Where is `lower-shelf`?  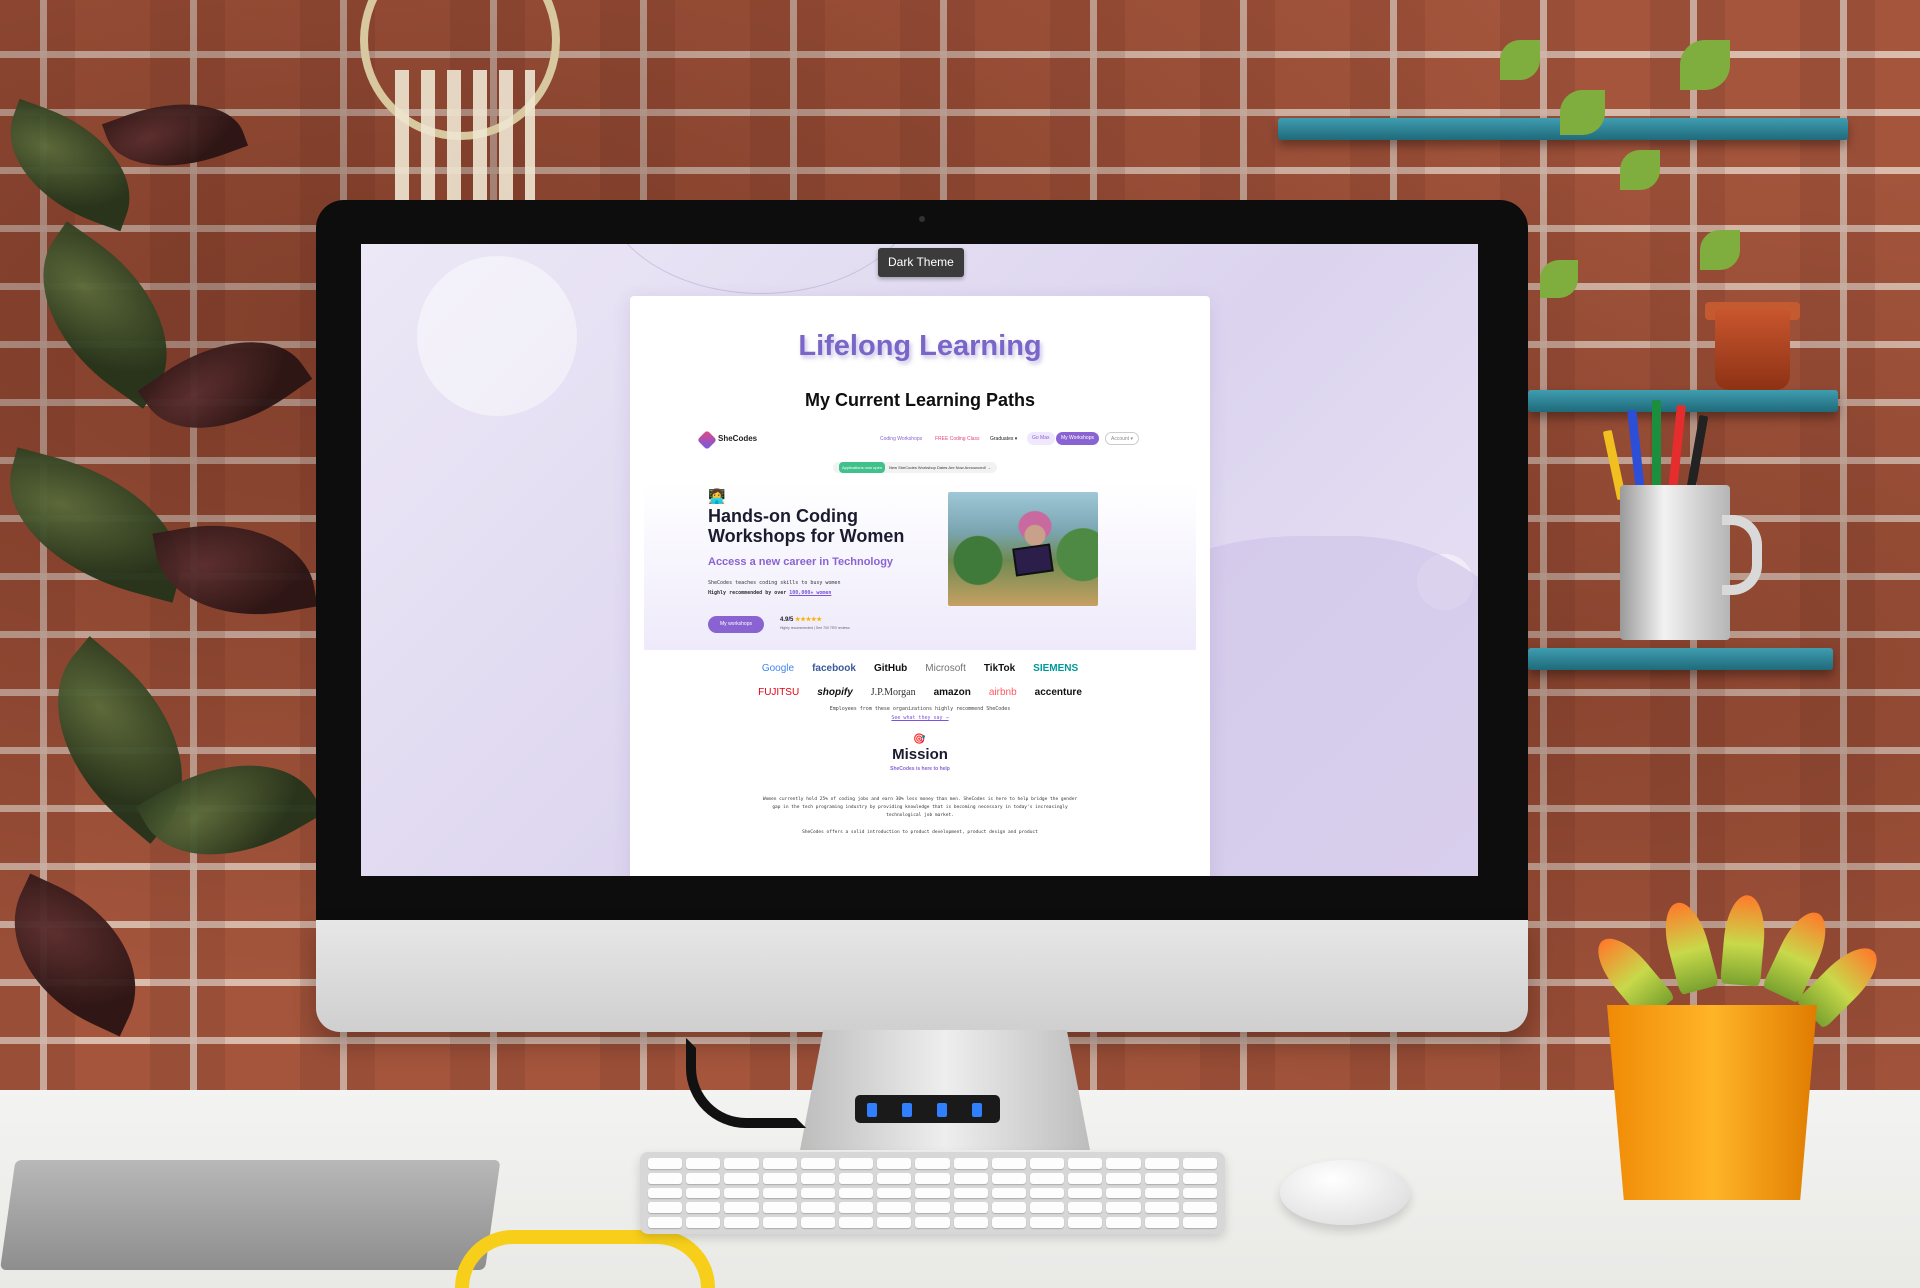 lower-shelf is located at coordinates (1680, 659).